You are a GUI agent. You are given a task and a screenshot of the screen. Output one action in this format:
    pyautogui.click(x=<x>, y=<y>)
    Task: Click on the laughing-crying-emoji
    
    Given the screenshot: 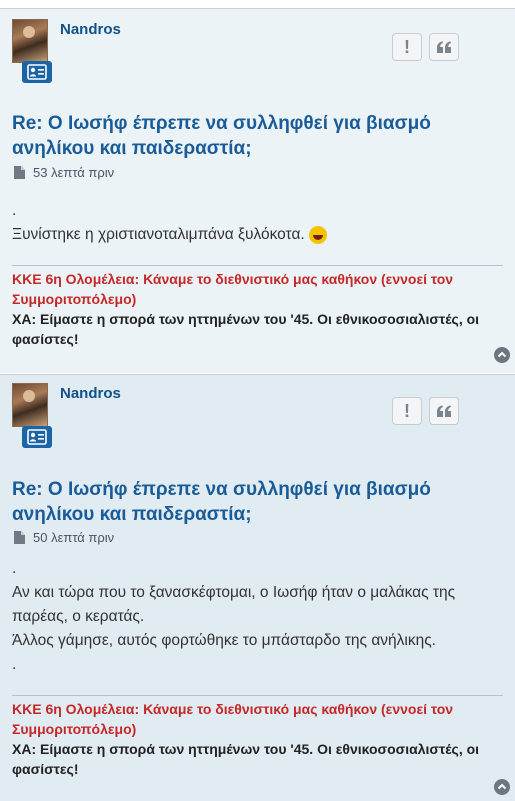 What is the action you would take?
    pyautogui.click(x=317, y=234)
    